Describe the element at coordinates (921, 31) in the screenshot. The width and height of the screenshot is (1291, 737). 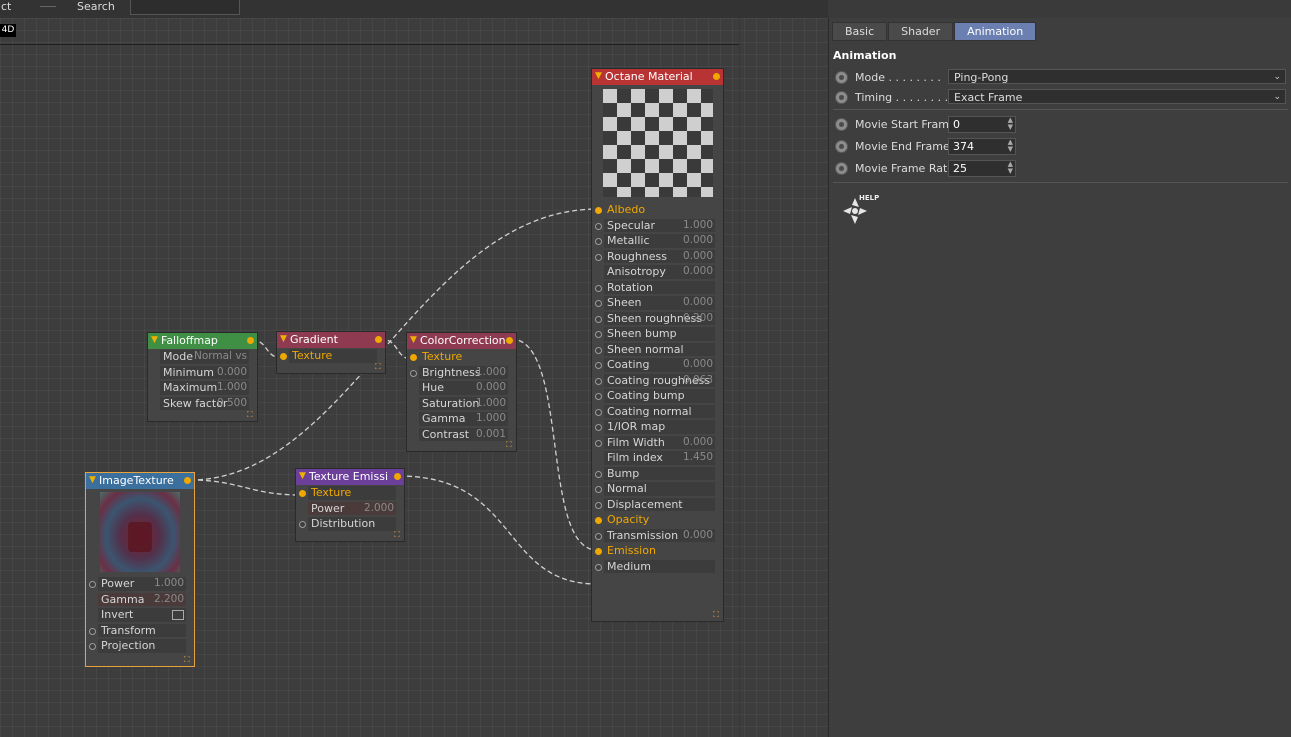
I see `tab-shader: Shader` at that location.